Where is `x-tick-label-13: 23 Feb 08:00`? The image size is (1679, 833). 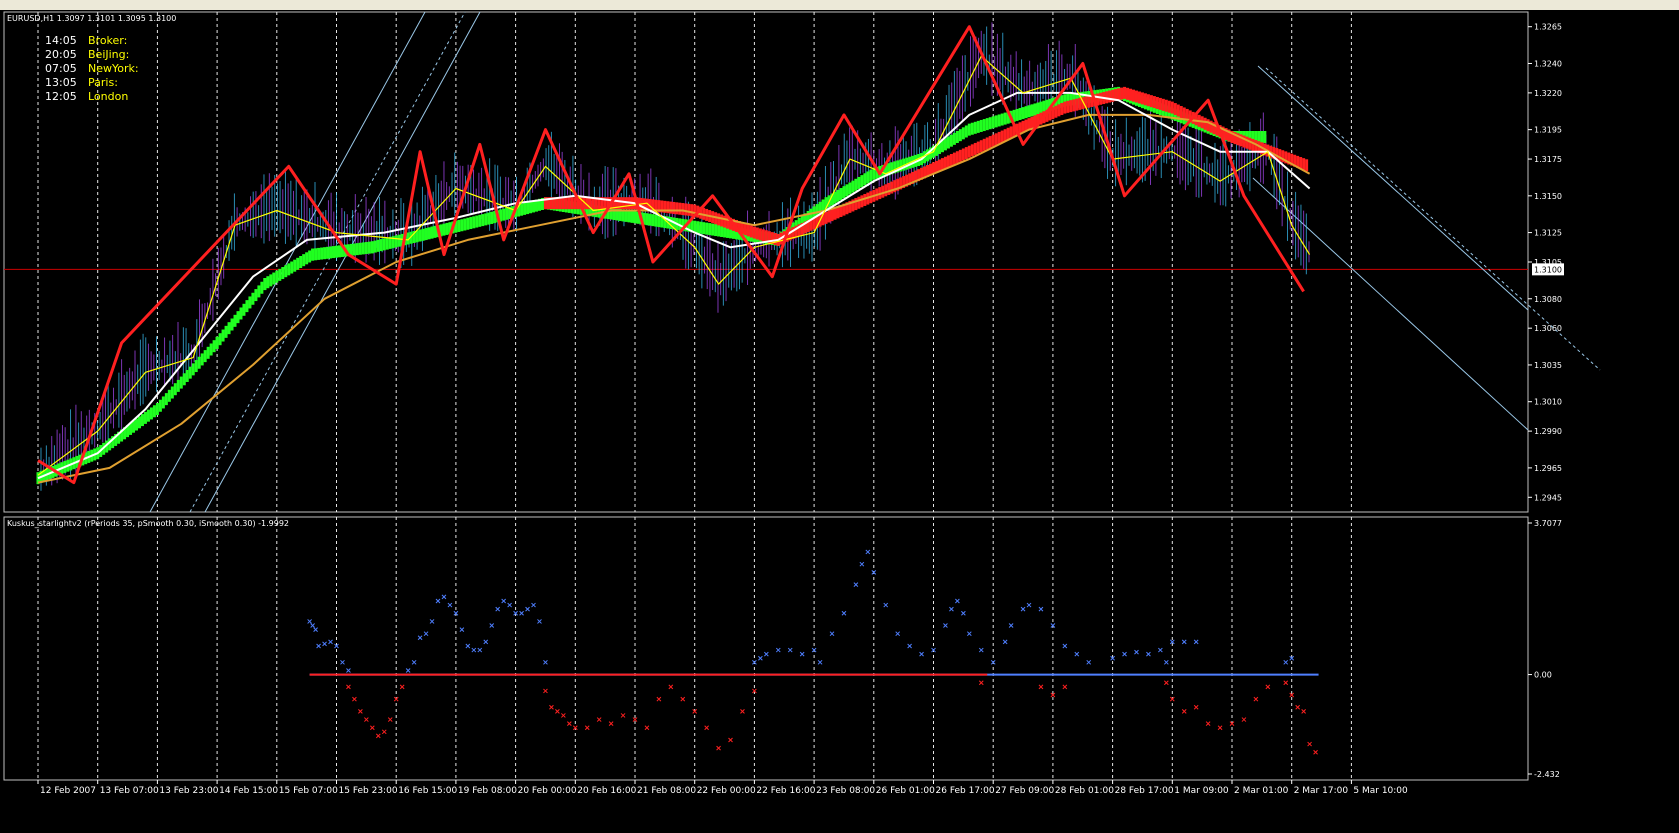 x-tick-label-13: 23 Feb 08:00 is located at coordinates (845, 791).